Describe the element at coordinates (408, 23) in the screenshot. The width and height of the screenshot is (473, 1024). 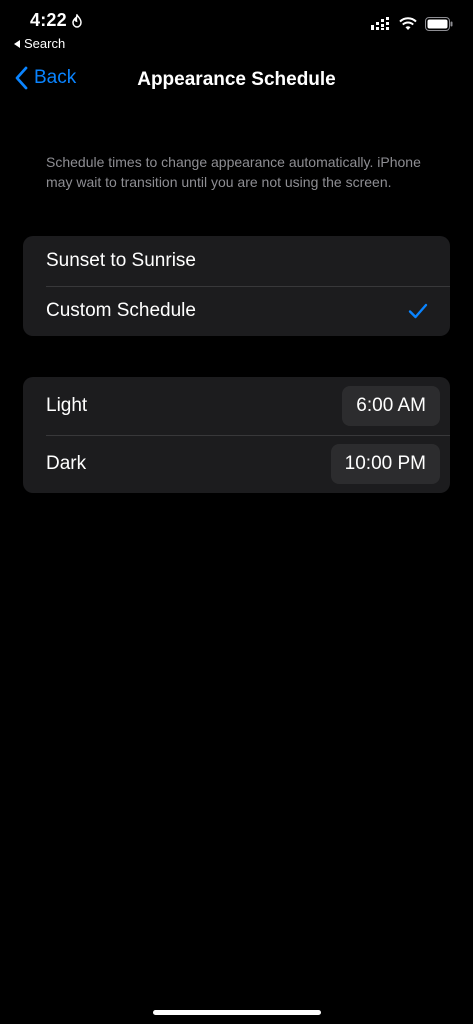
I see `wifi-icon` at that location.